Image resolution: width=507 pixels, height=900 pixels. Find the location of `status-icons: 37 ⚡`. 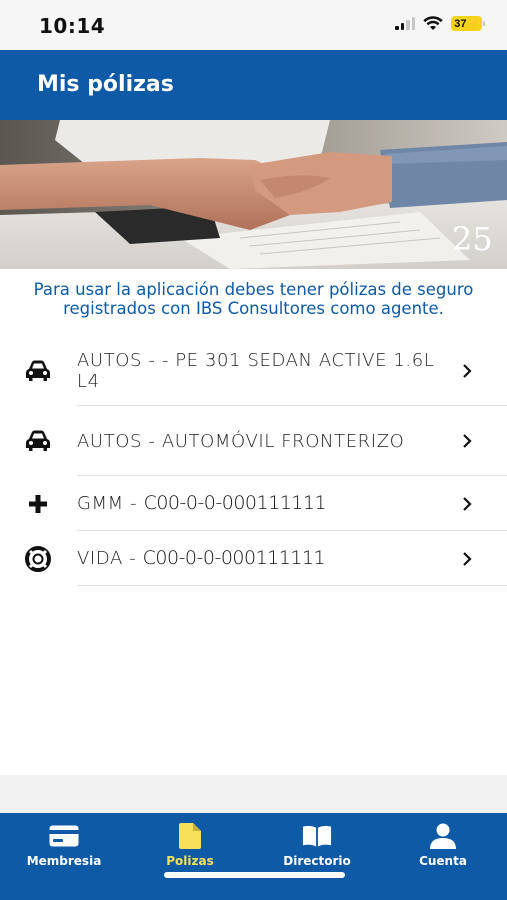

status-icons: 37 ⚡ is located at coordinates (440, 23).